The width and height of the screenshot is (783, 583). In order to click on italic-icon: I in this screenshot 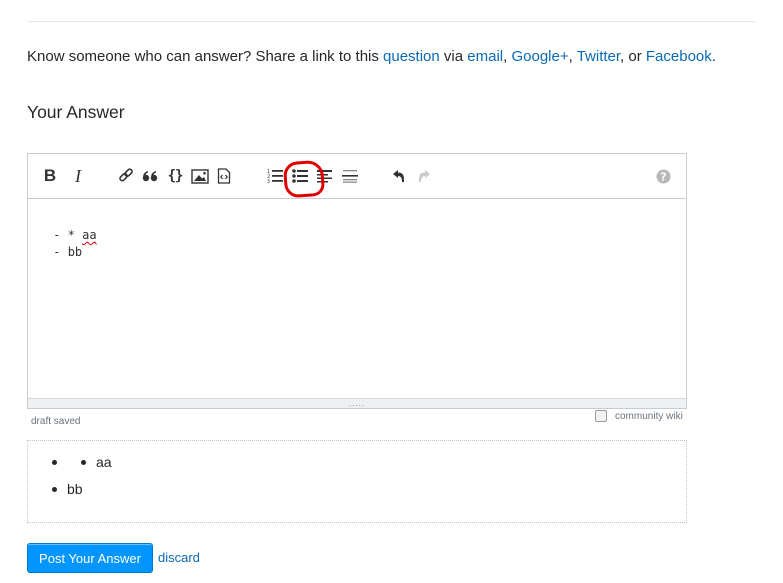, I will do `click(78, 175)`.